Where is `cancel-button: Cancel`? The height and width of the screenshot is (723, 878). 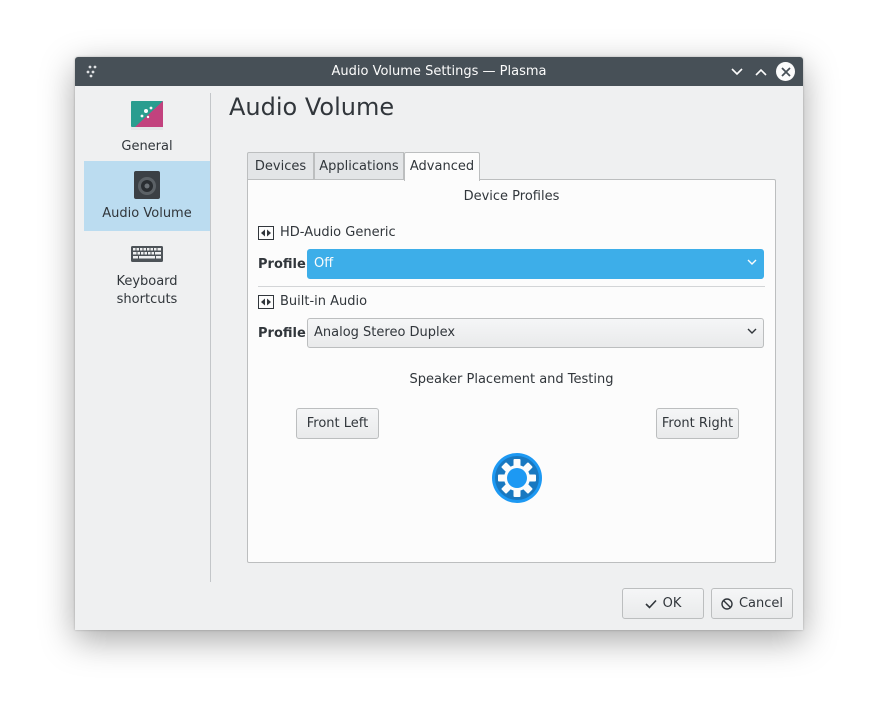
cancel-button: Cancel is located at coordinates (752, 603).